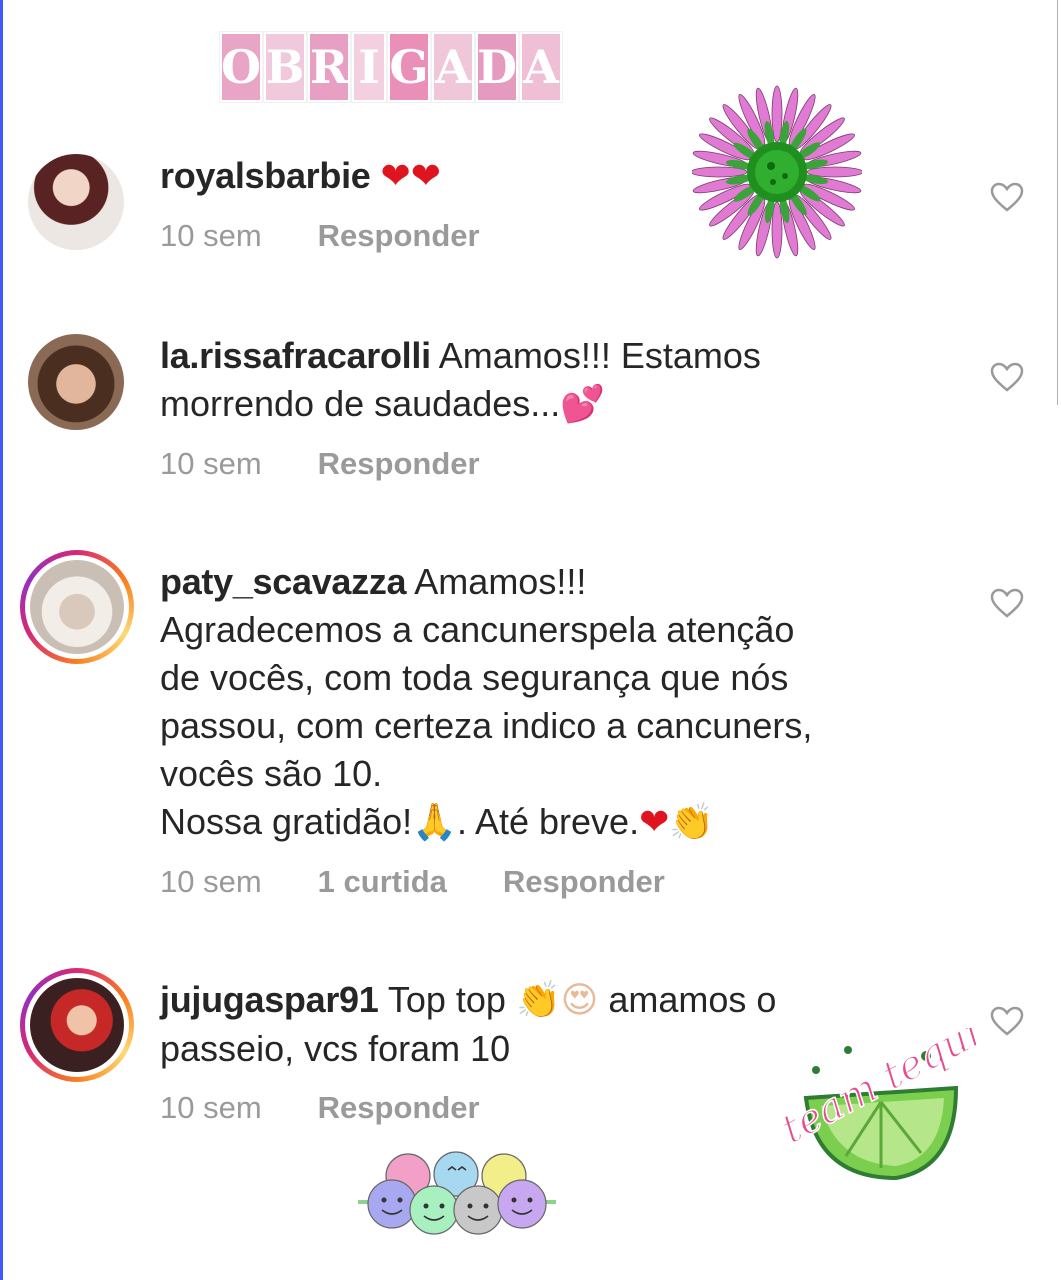 Image resolution: width=1061 pixels, height=1280 pixels. What do you see at coordinates (410, 176) in the screenshot?
I see `heart-emoji: ❤❤` at bounding box center [410, 176].